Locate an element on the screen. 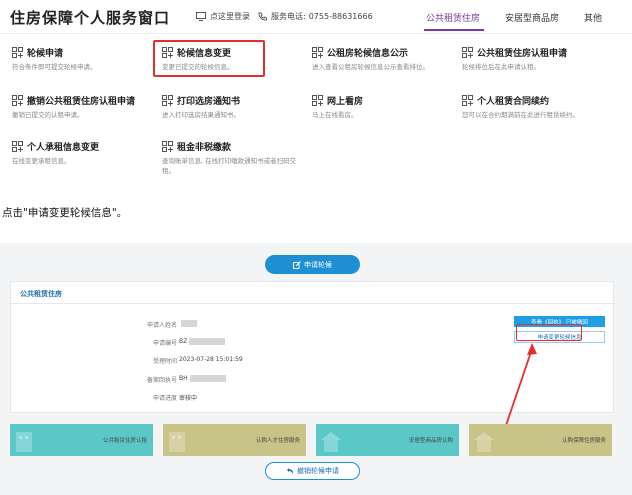 Image resolution: width=632 pixels, height=495 pixels. login-label: 点这里登录 is located at coordinates (230, 16).